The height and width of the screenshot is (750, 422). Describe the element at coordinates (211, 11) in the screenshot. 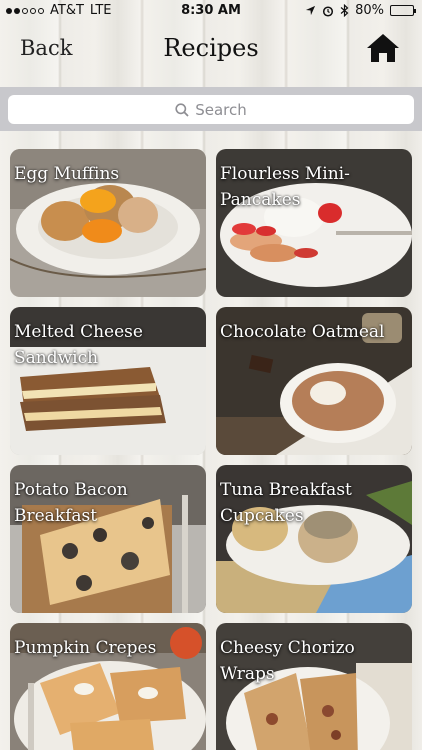

I see `status-bar: AT&T LTE 8:30 AM 80%` at that location.